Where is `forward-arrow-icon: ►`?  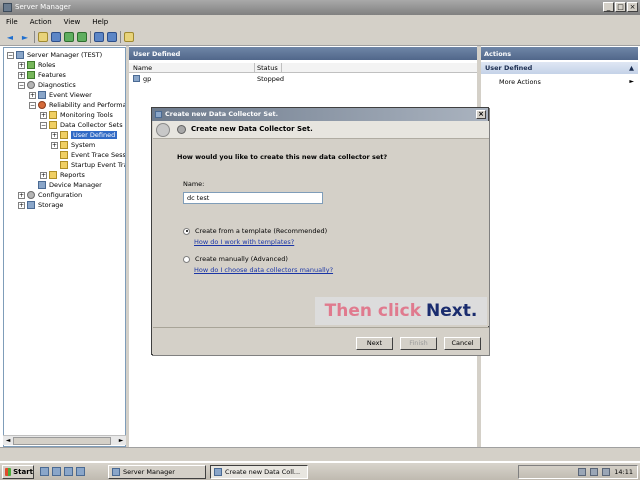
forward-arrow-icon: ► is located at coordinates (25, 37).